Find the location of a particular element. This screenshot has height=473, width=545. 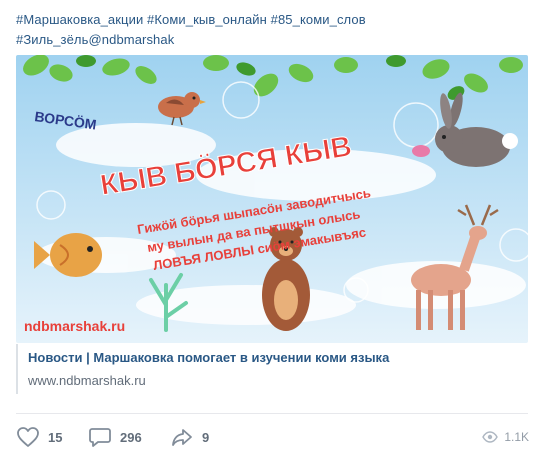

eye-icon is located at coordinates (490, 437).